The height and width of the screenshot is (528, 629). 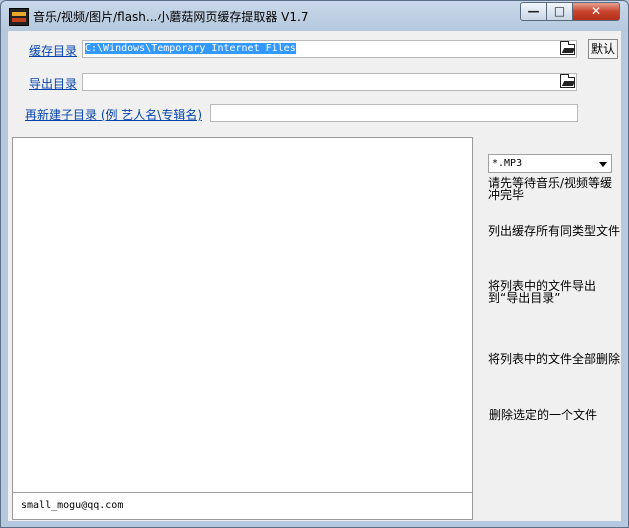 I want to click on minimize-button: —, so click(x=533, y=11).